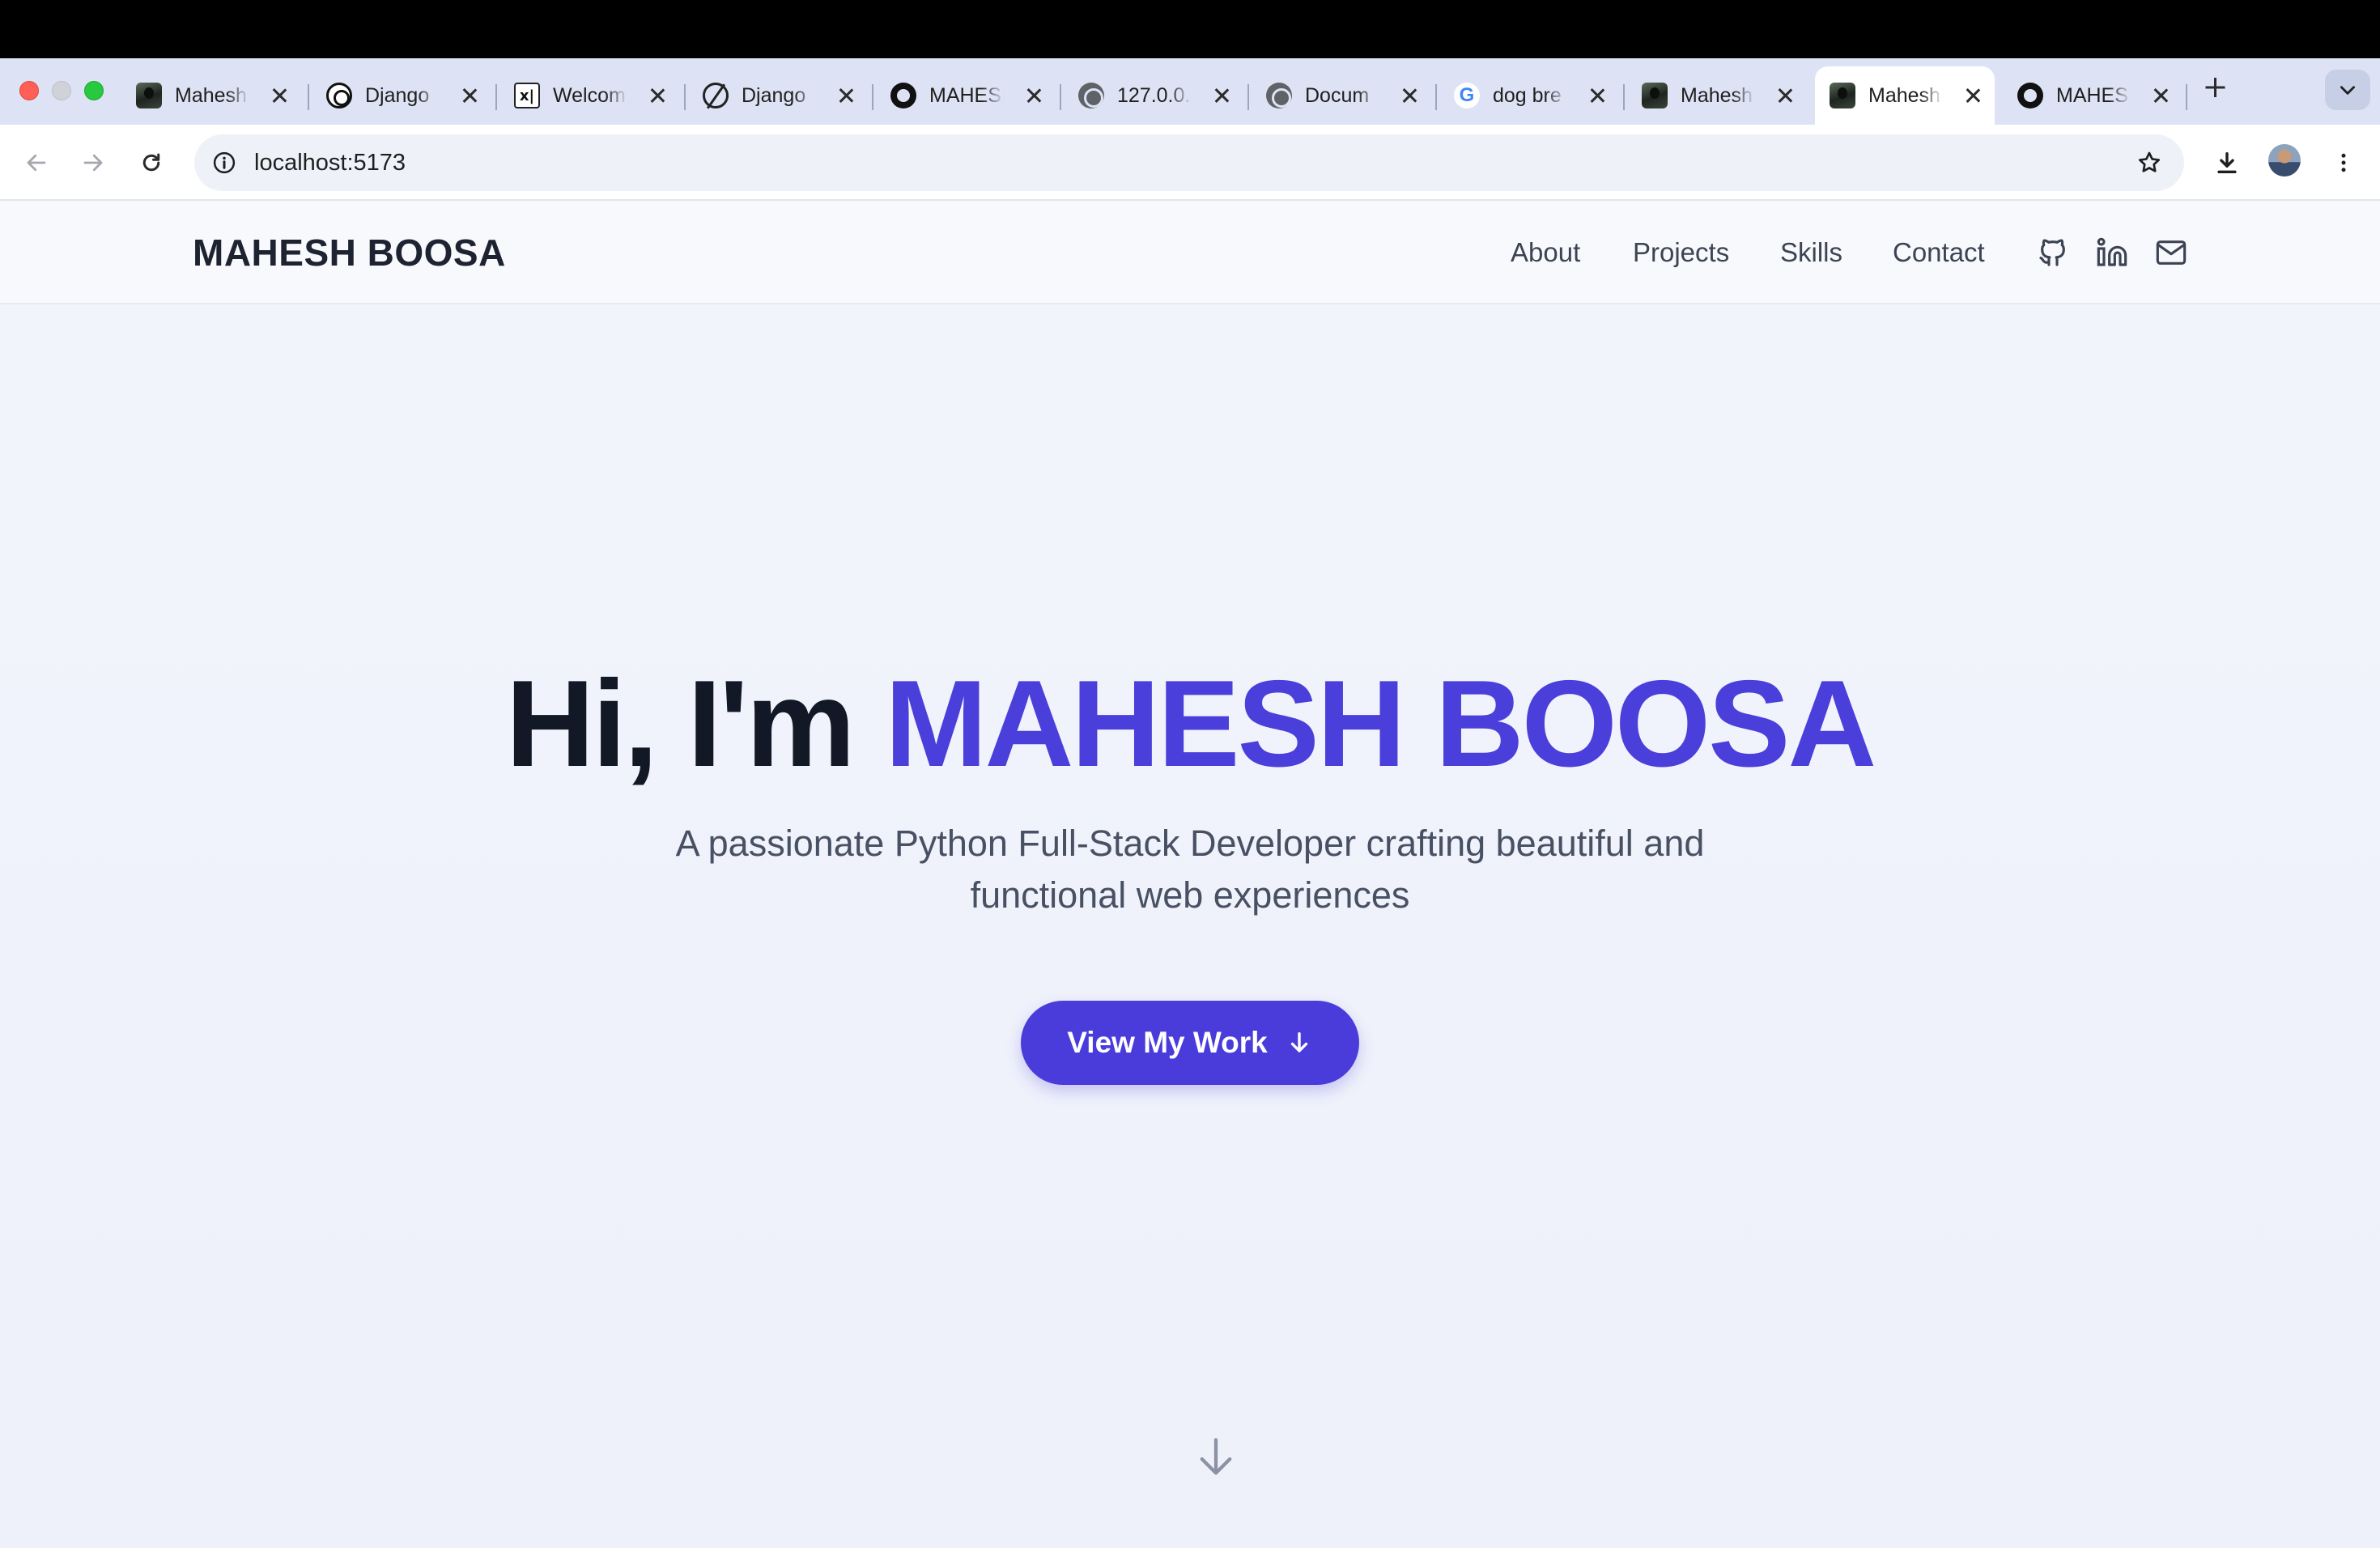  I want to click on github-icon, so click(2053, 253).